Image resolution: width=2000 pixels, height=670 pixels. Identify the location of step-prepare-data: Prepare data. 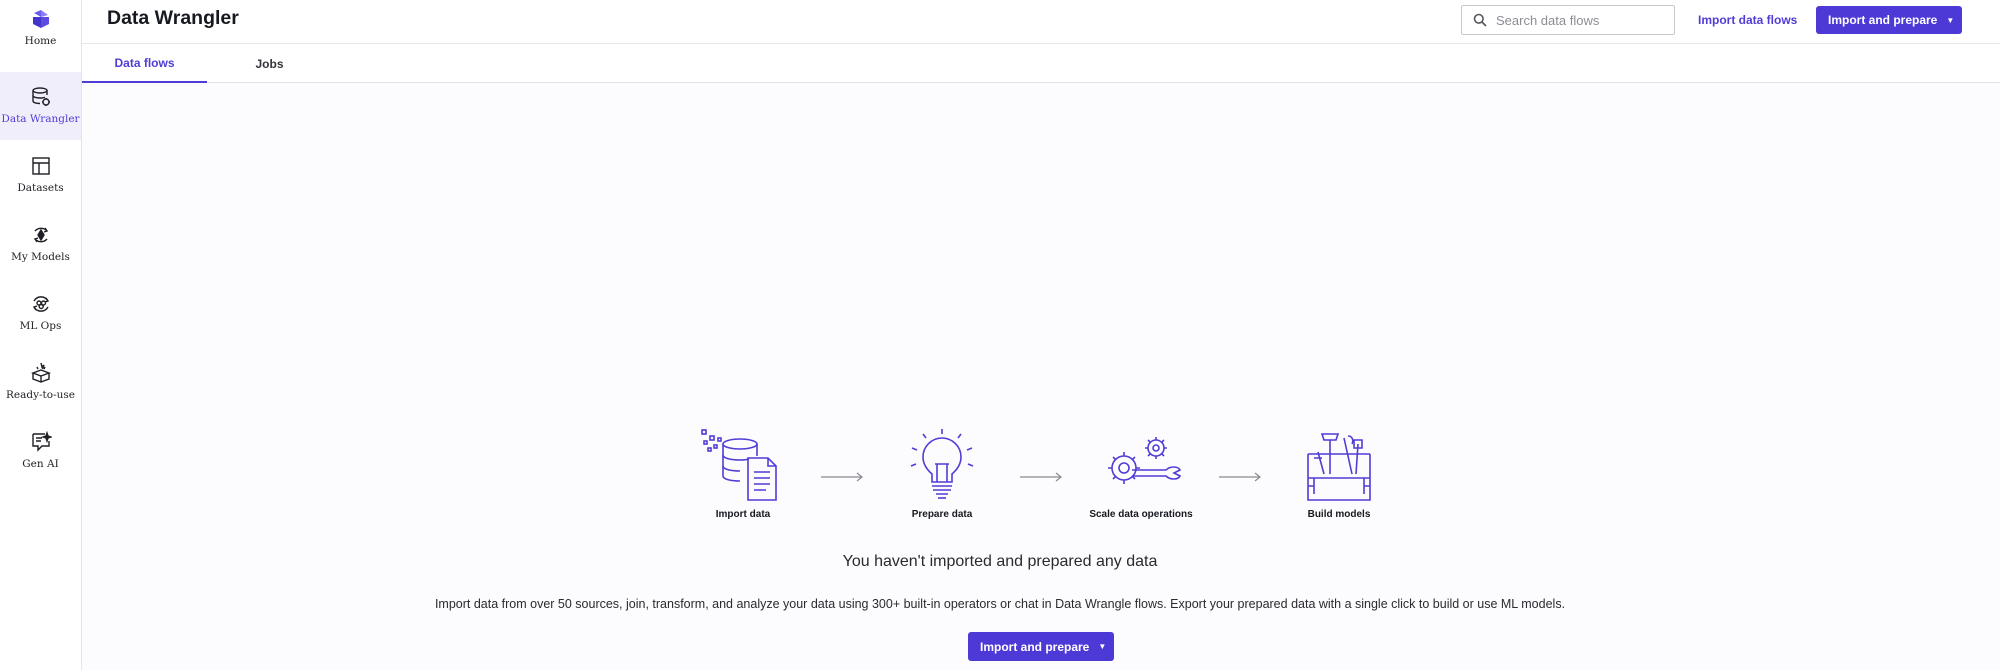
(942, 474).